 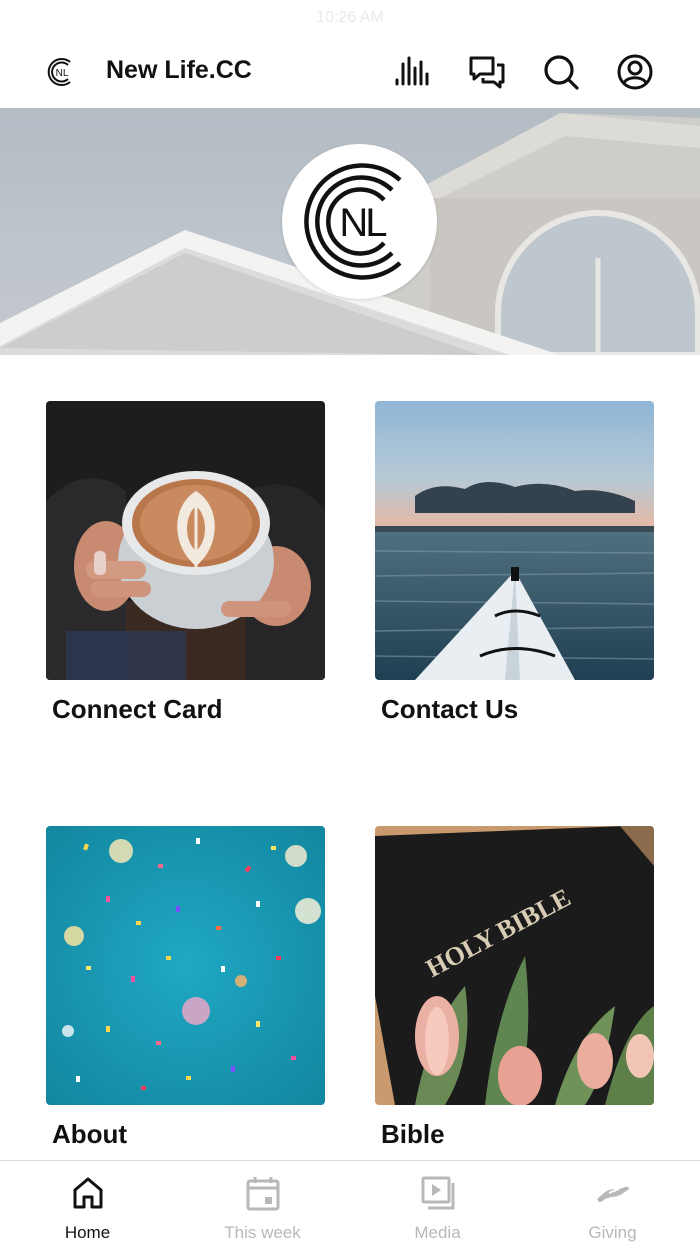 What do you see at coordinates (185, 540) in the screenshot?
I see `coffee-latte-photo` at bounding box center [185, 540].